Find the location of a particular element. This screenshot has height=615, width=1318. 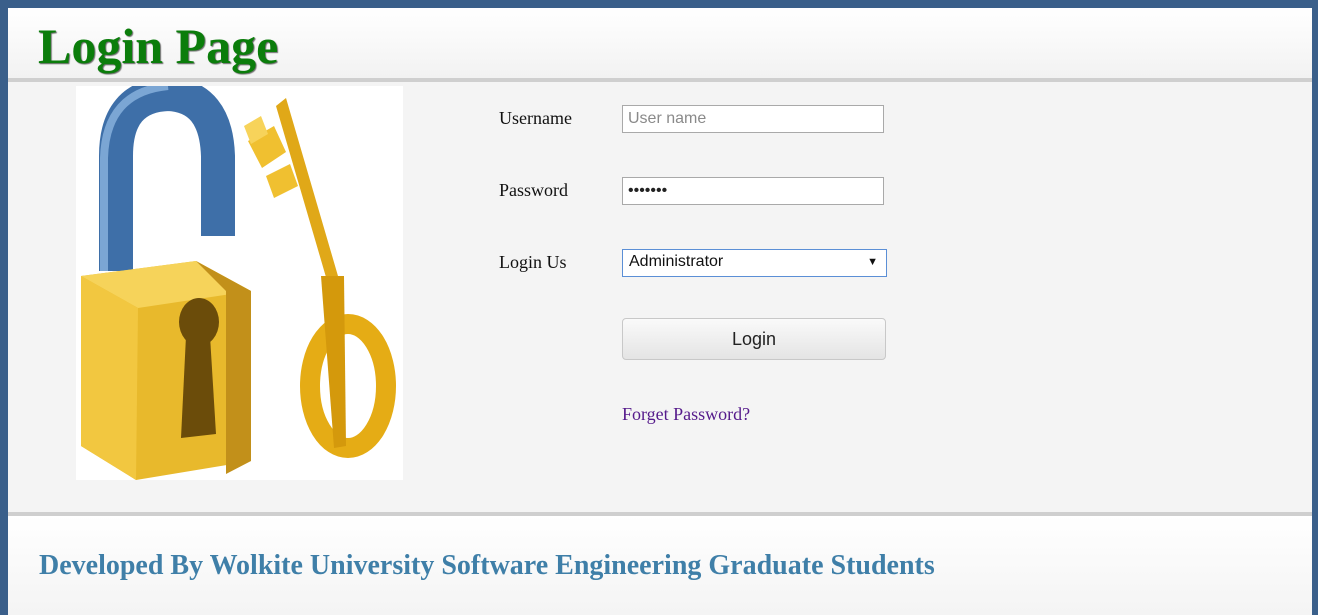

login-as-select: Administrator ▼ is located at coordinates (754, 263).